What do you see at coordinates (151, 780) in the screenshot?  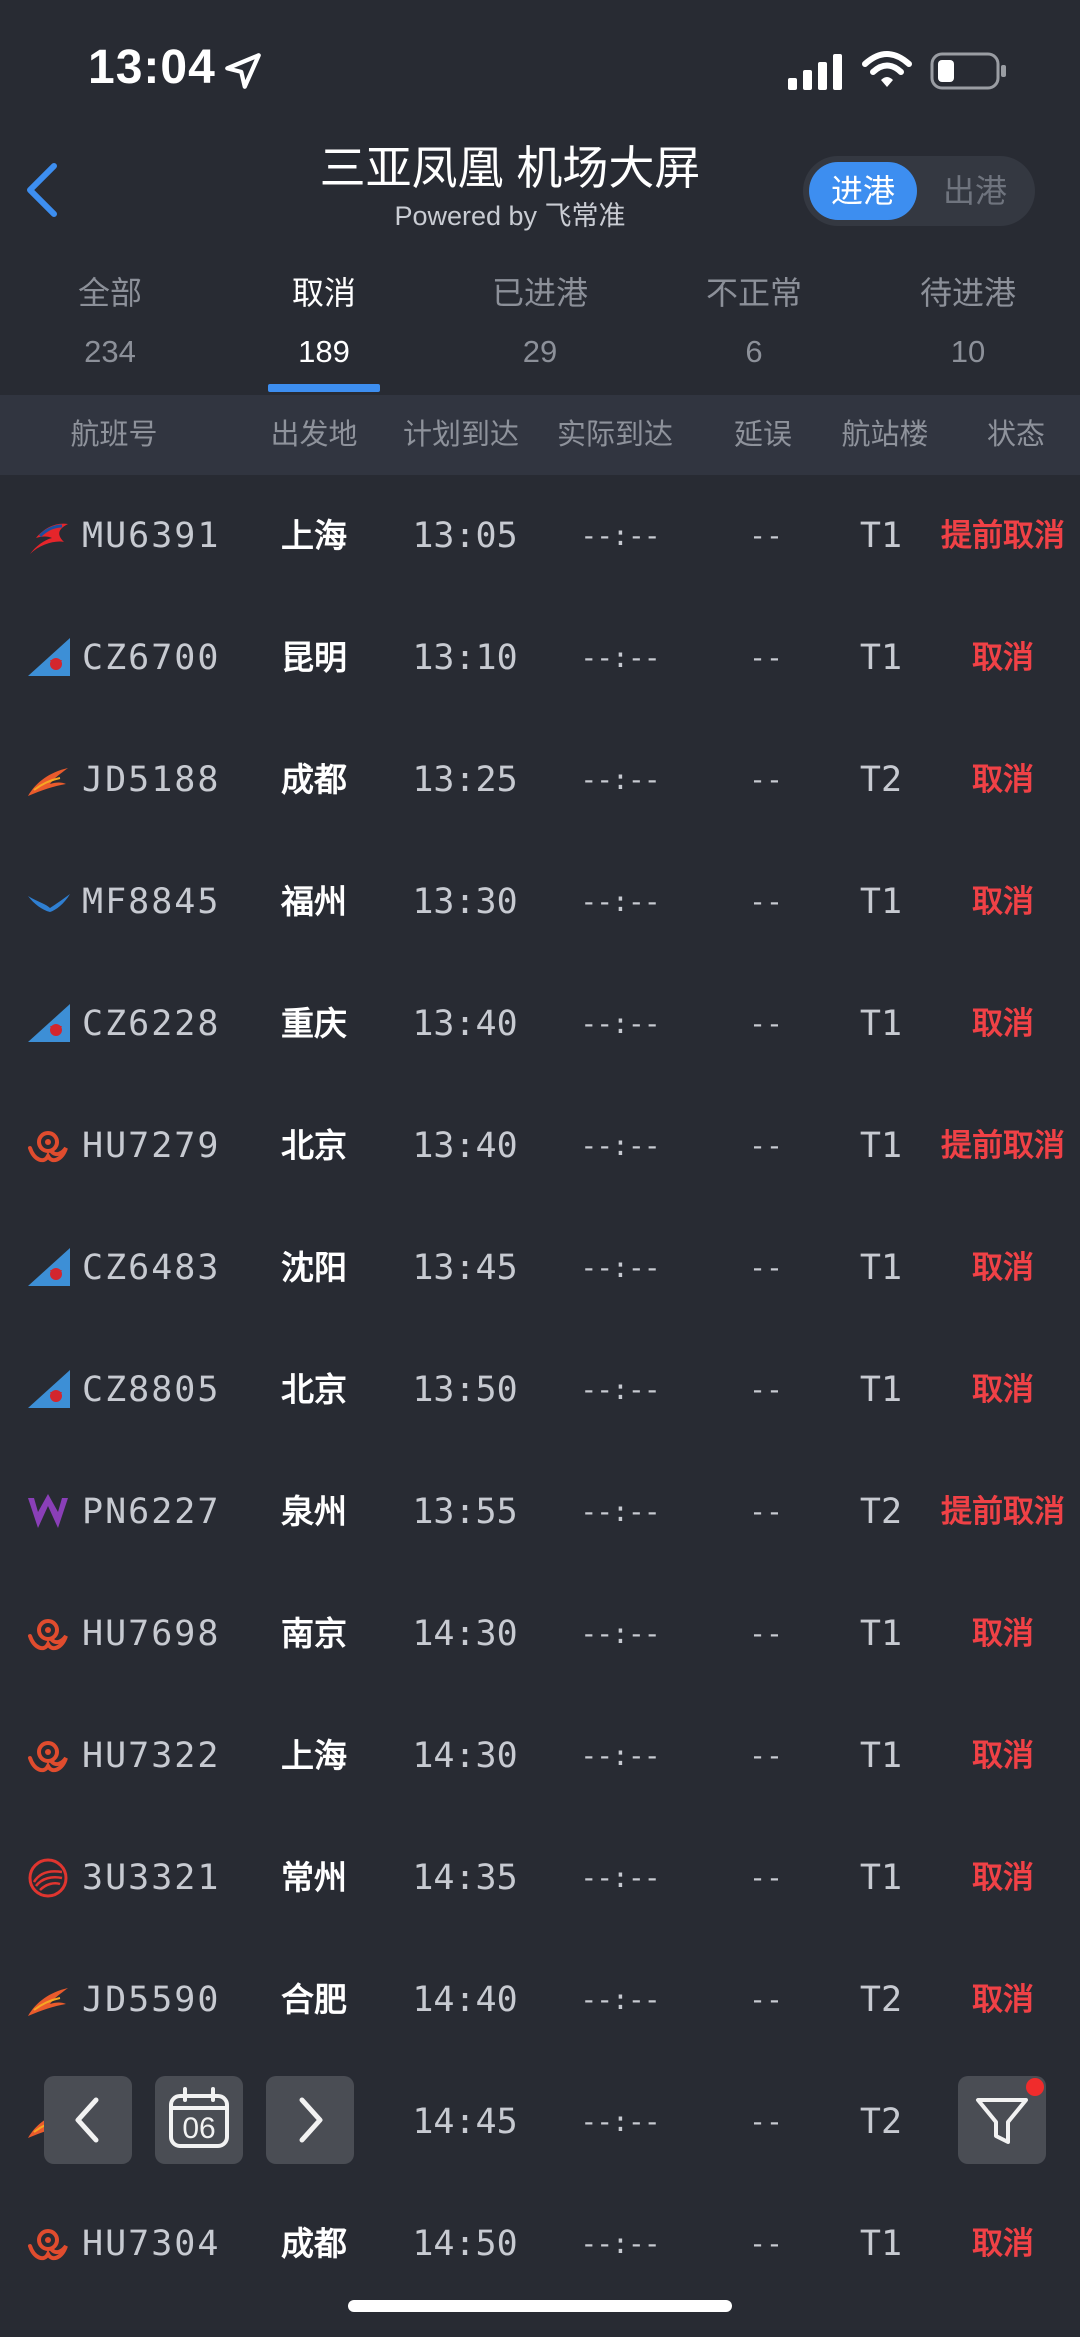 I see `flight-number: JD5188` at bounding box center [151, 780].